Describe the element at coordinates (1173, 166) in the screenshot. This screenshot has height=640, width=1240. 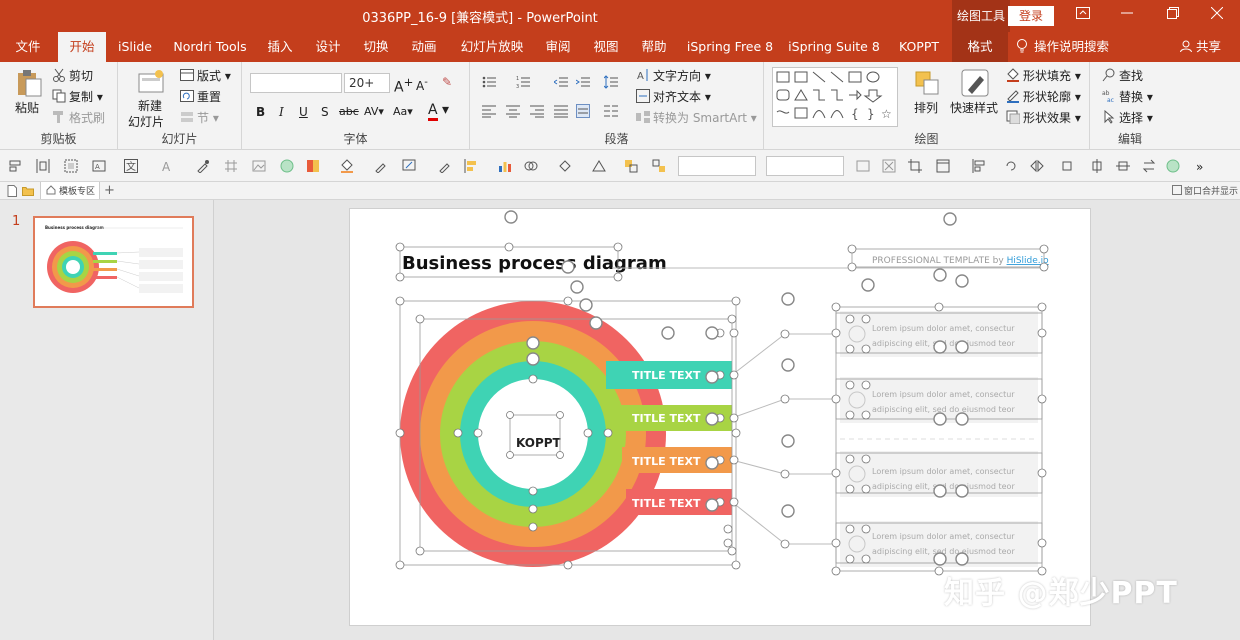
I see `green-circle-tool-icon` at that location.